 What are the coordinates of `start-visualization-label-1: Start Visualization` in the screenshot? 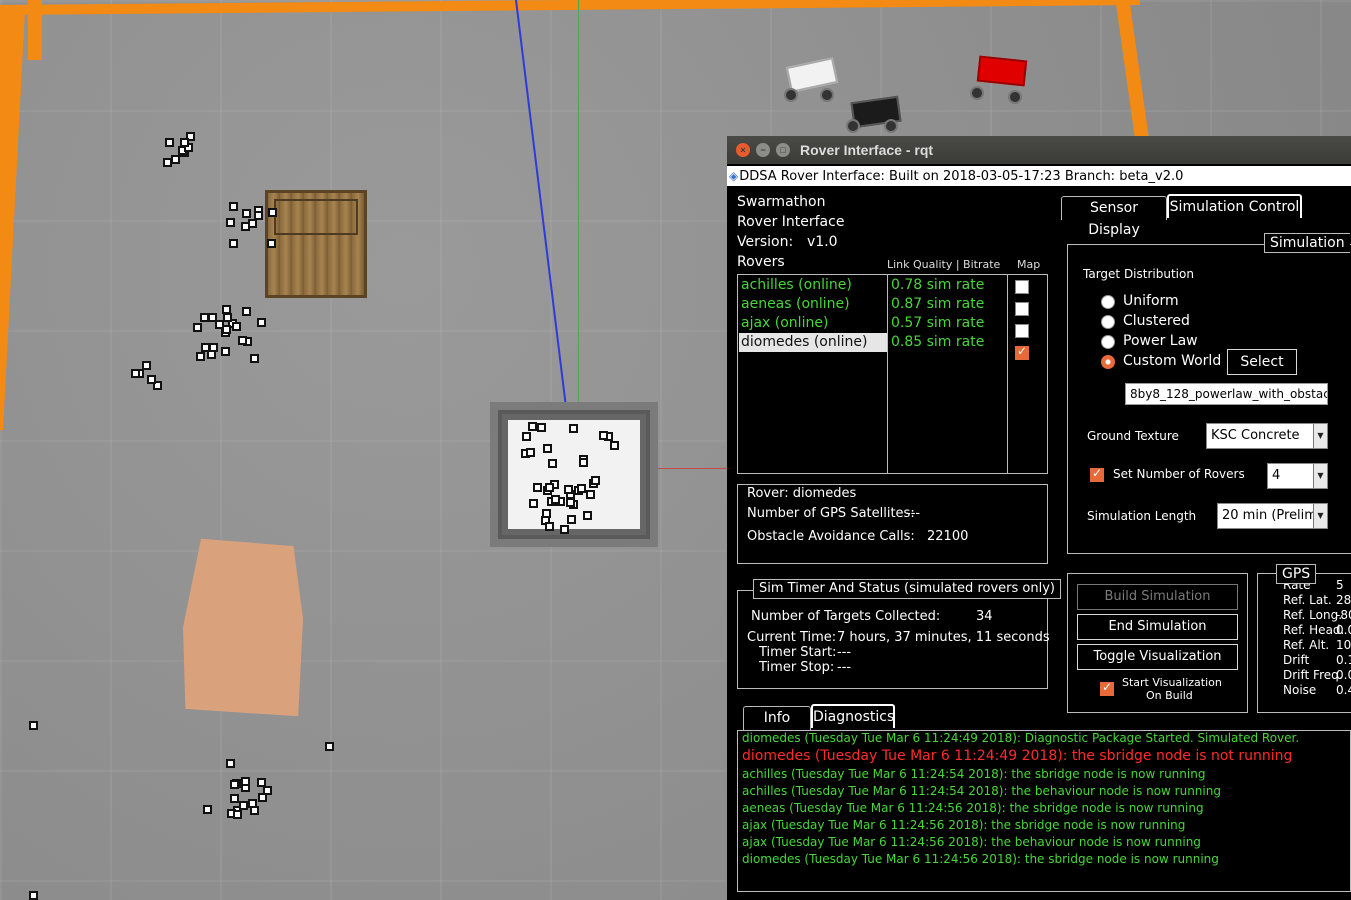 It's located at (1172, 682).